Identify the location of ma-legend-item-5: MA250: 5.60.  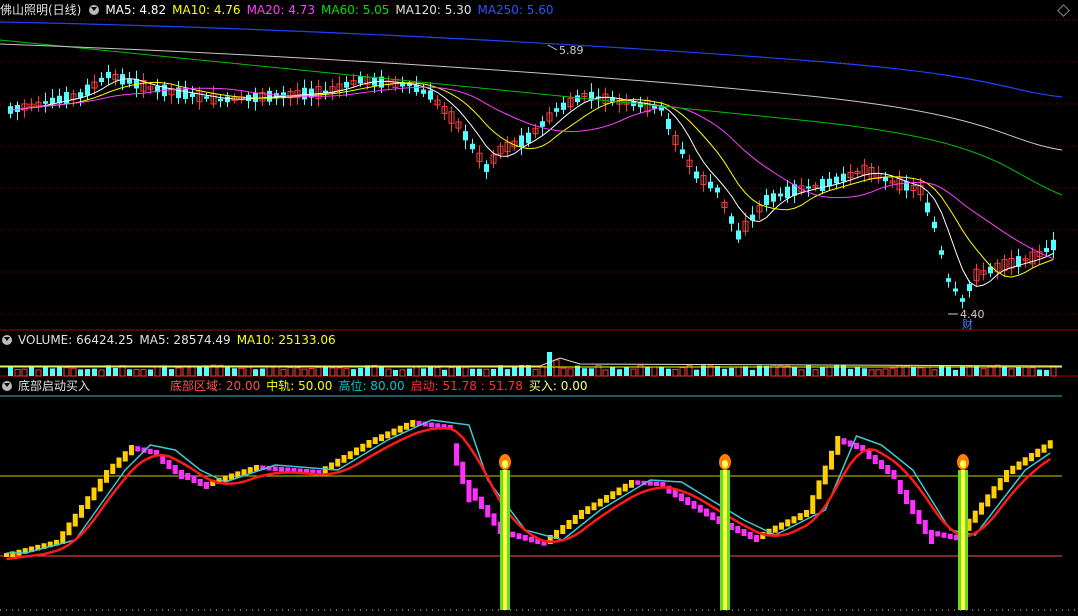
(515, 10).